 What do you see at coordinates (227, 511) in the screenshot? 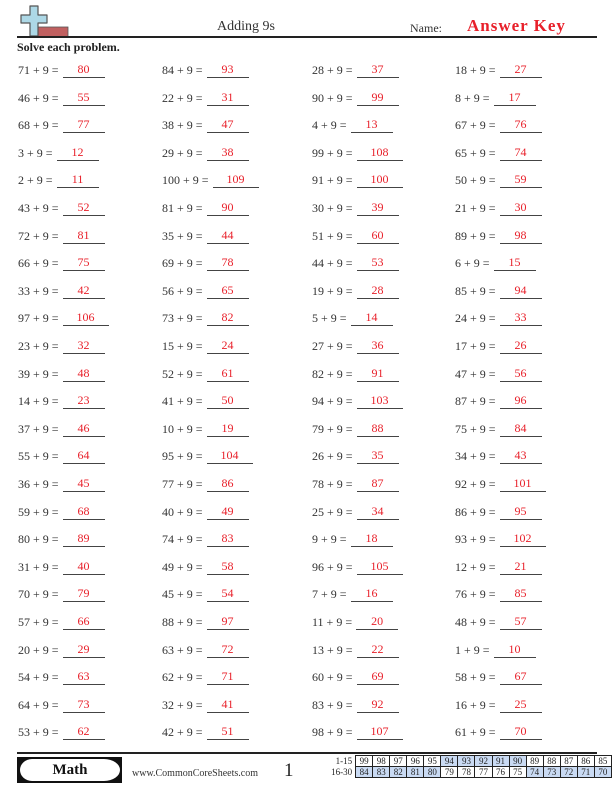
I see `answer-blank: 49` at bounding box center [227, 511].